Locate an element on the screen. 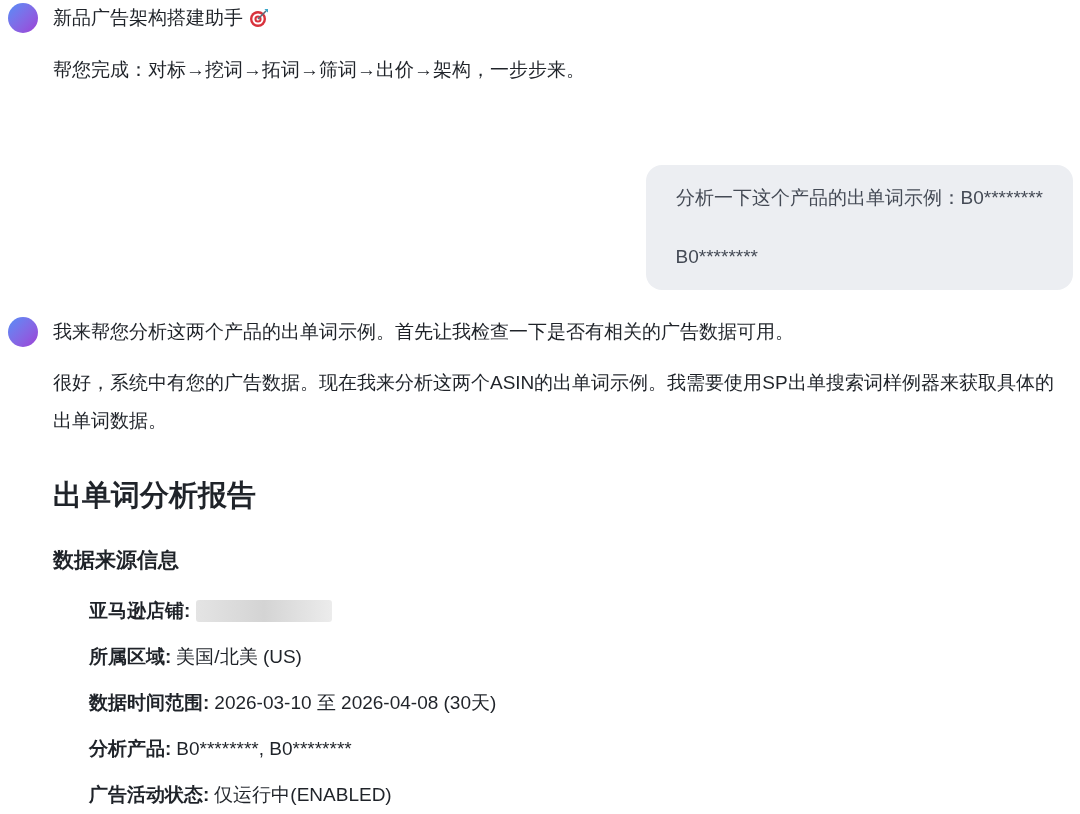  info-item: 数据时间范围: 2026-03-10 至 2026-04-08 (30天) is located at coordinates (293, 703).